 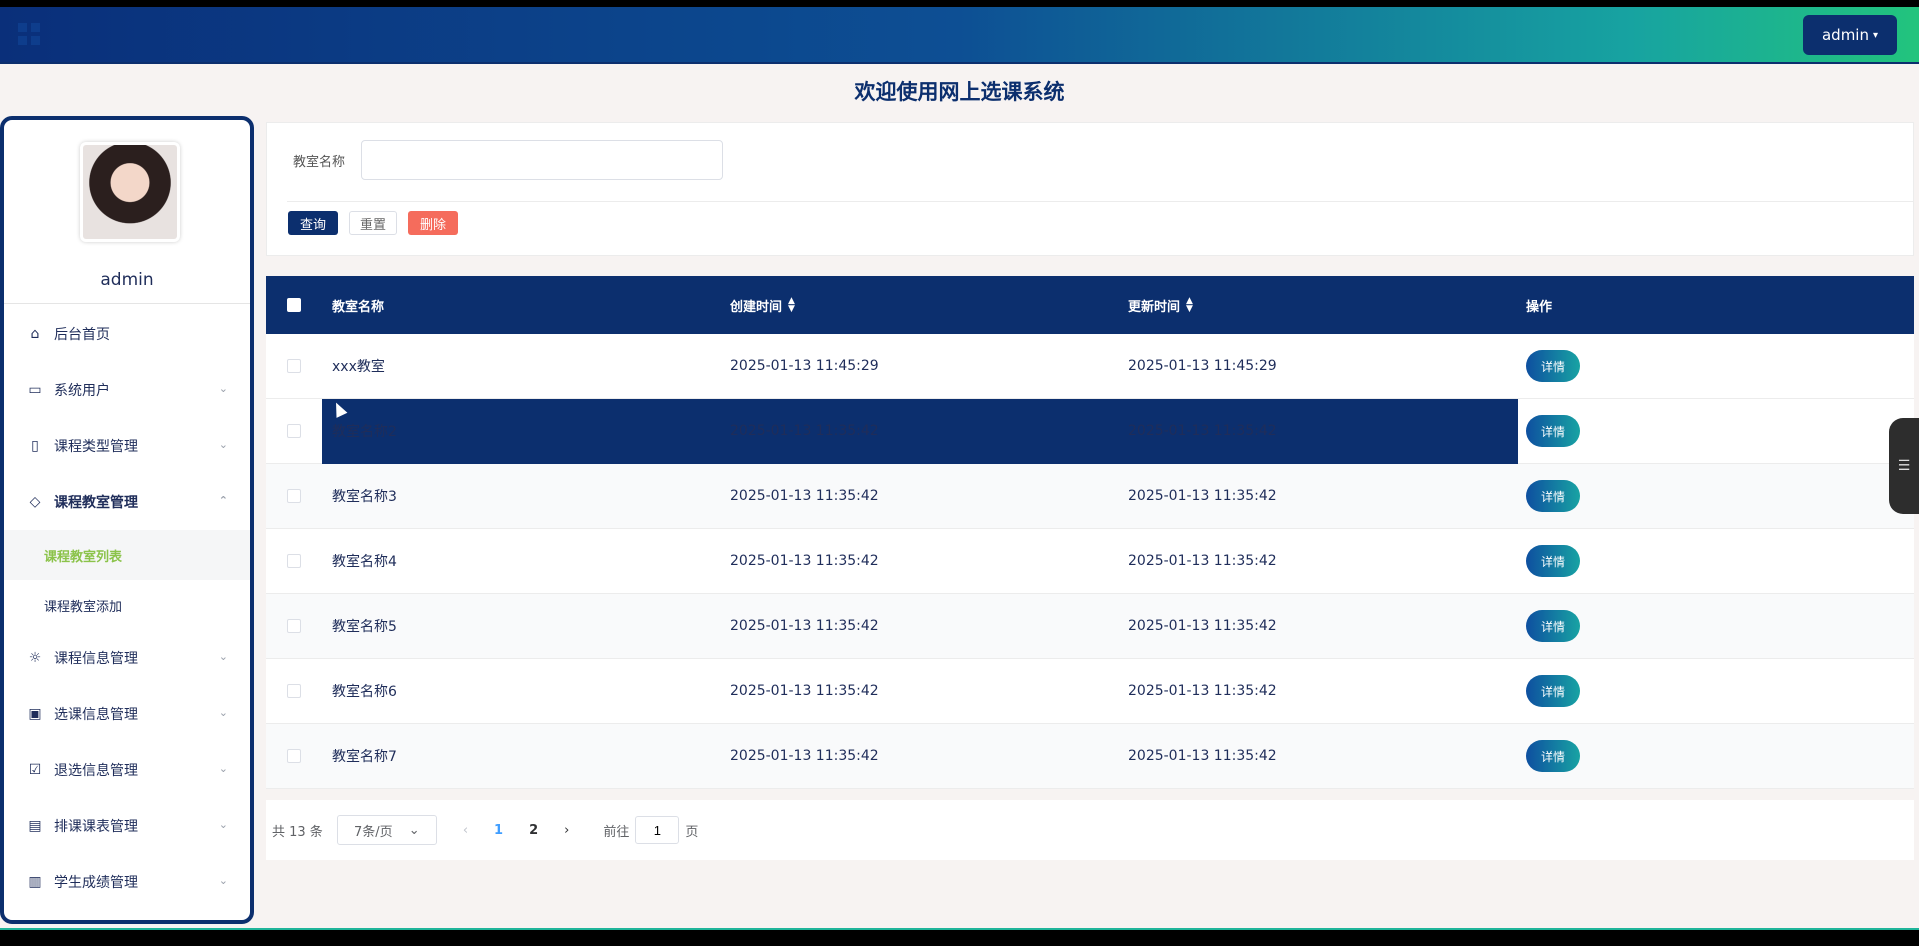 I want to click on cell-name: 教室名称5, so click(x=364, y=627).